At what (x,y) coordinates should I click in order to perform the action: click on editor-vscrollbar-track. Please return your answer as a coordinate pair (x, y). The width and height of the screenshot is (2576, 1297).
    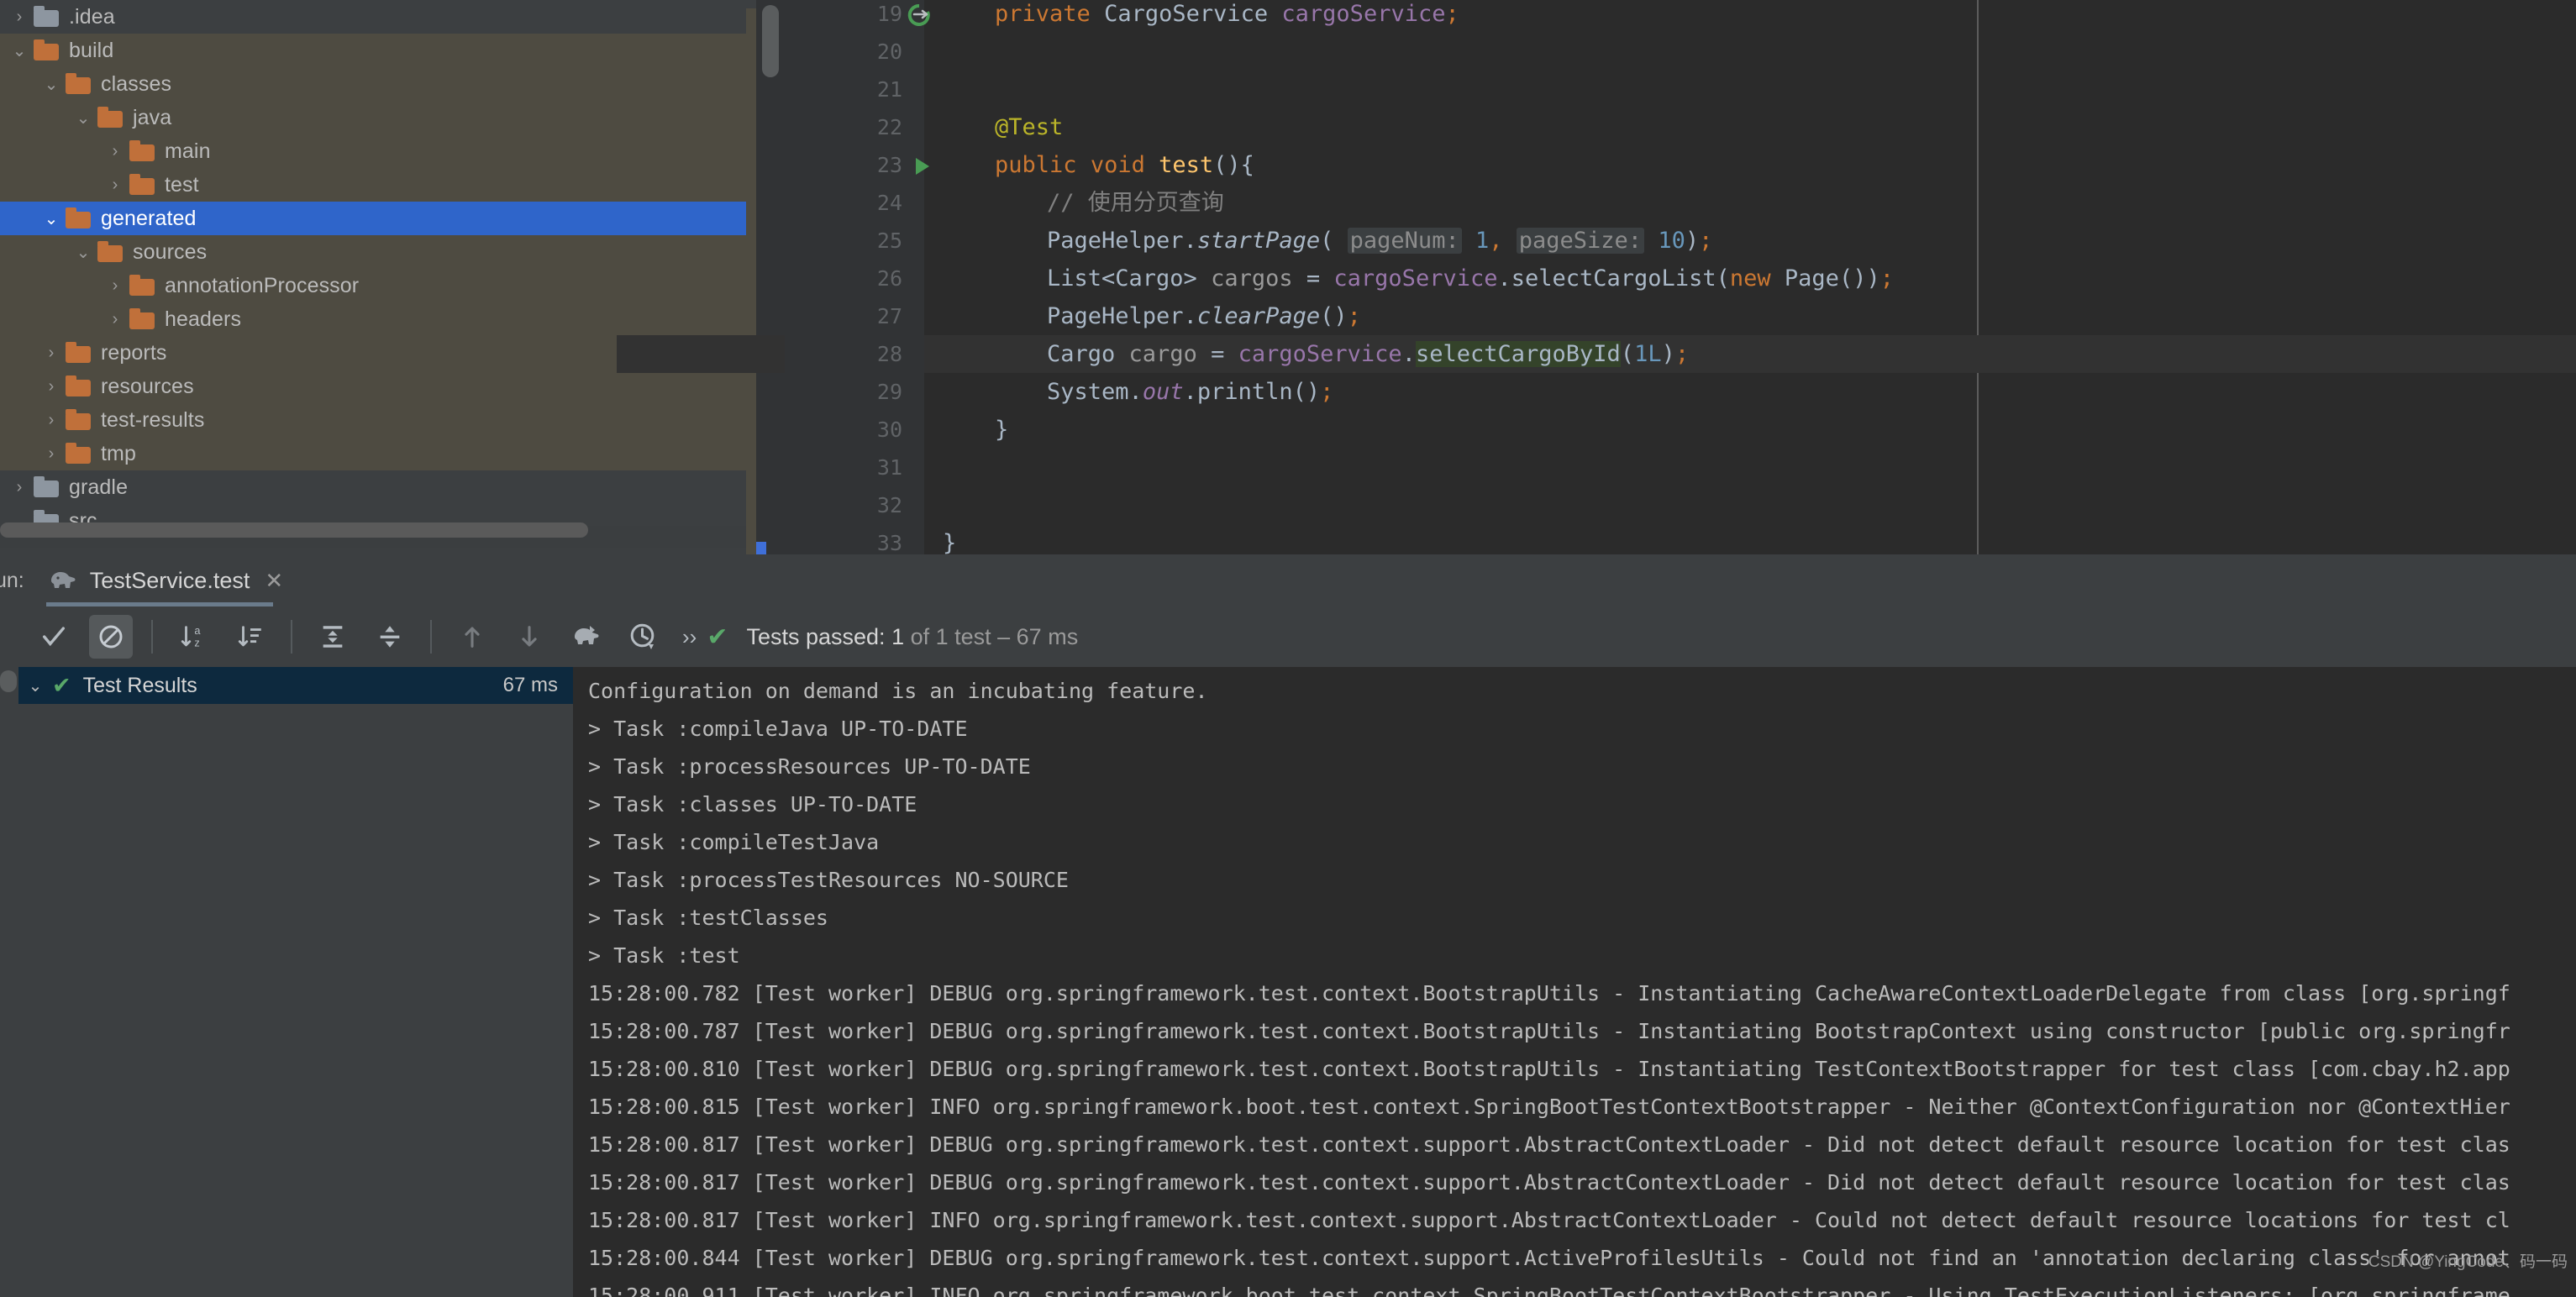
    Looking at the image, I should click on (770, 277).